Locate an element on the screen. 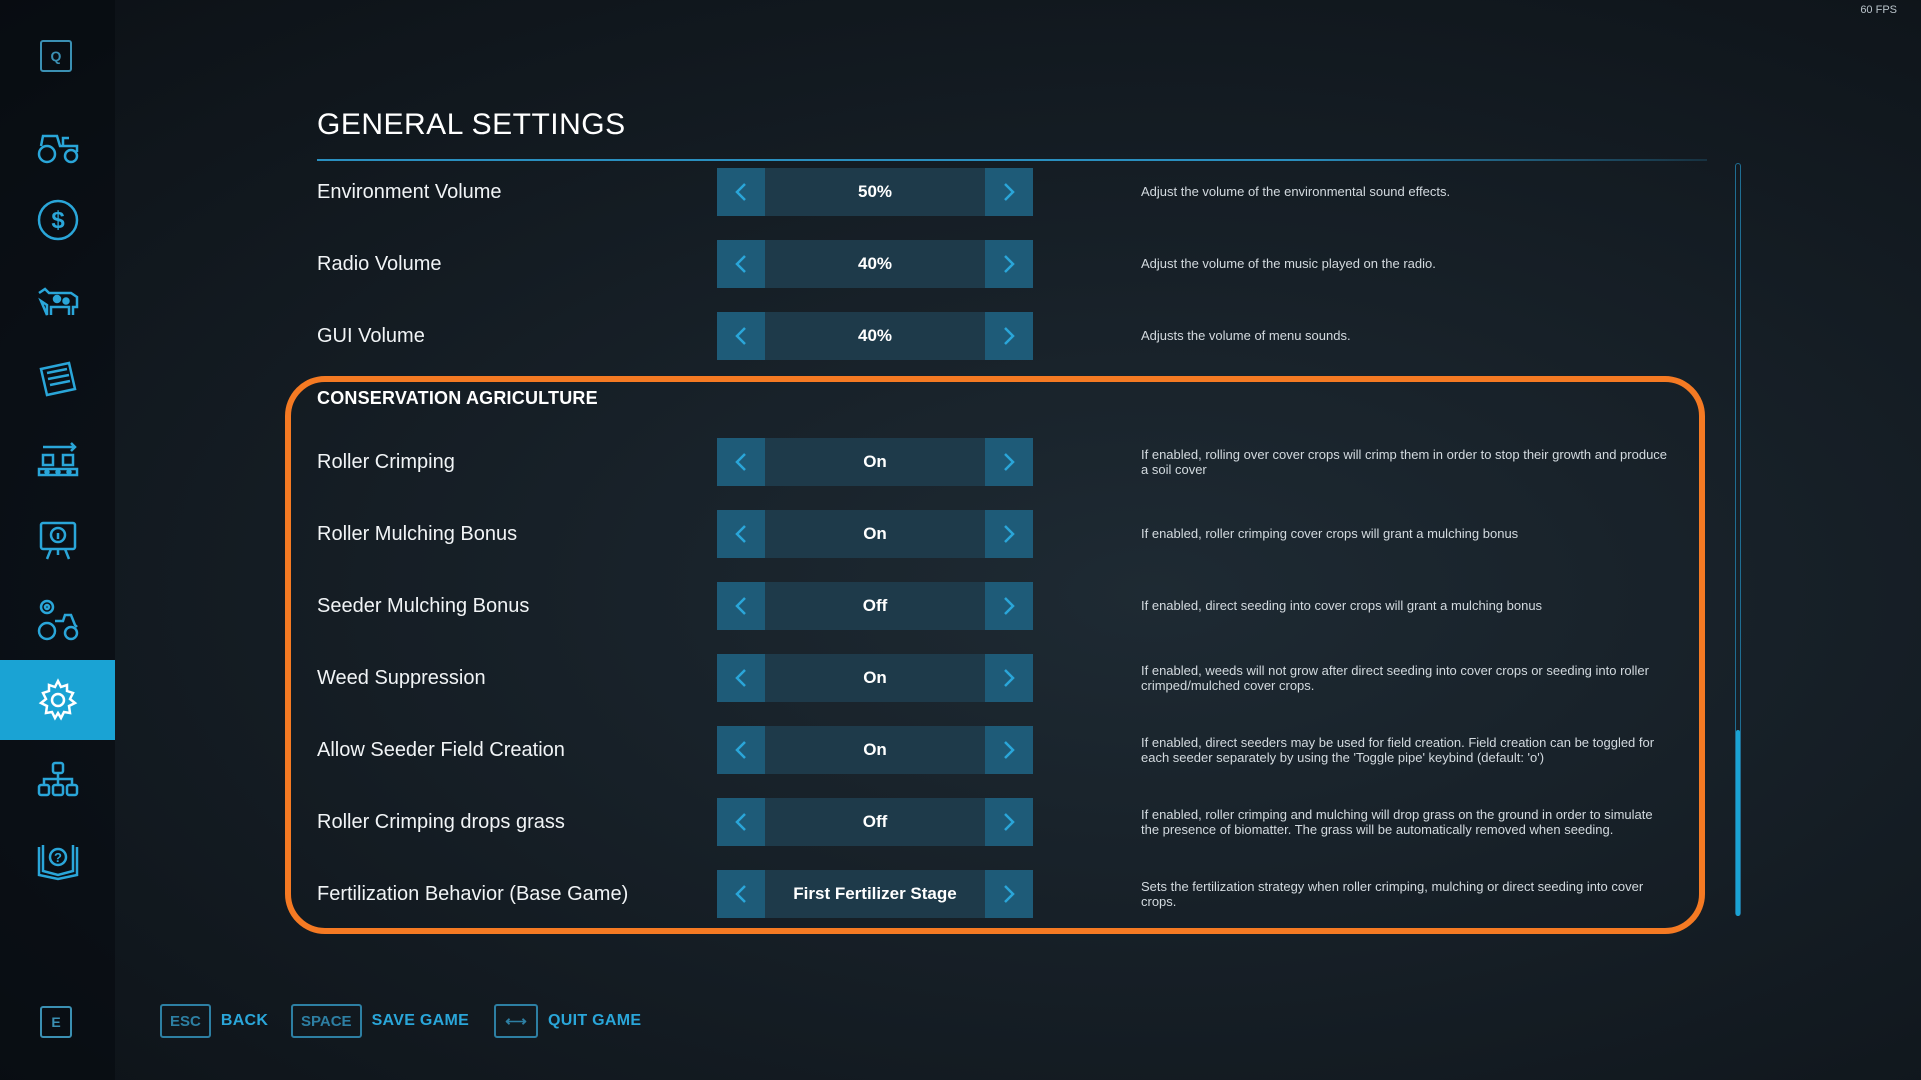 Image resolution: width=1921 pixels, height=1080 pixels. setting-selector: Off is located at coordinates (875, 606).